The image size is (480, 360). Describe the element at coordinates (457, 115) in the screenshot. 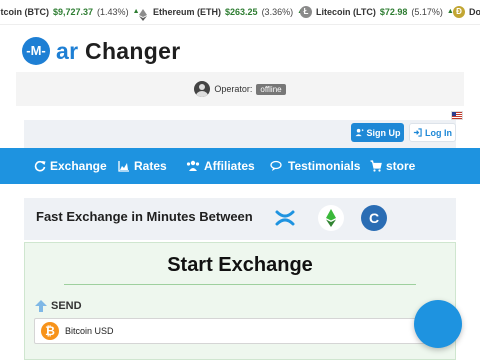

I see `us-flag-icon` at that location.